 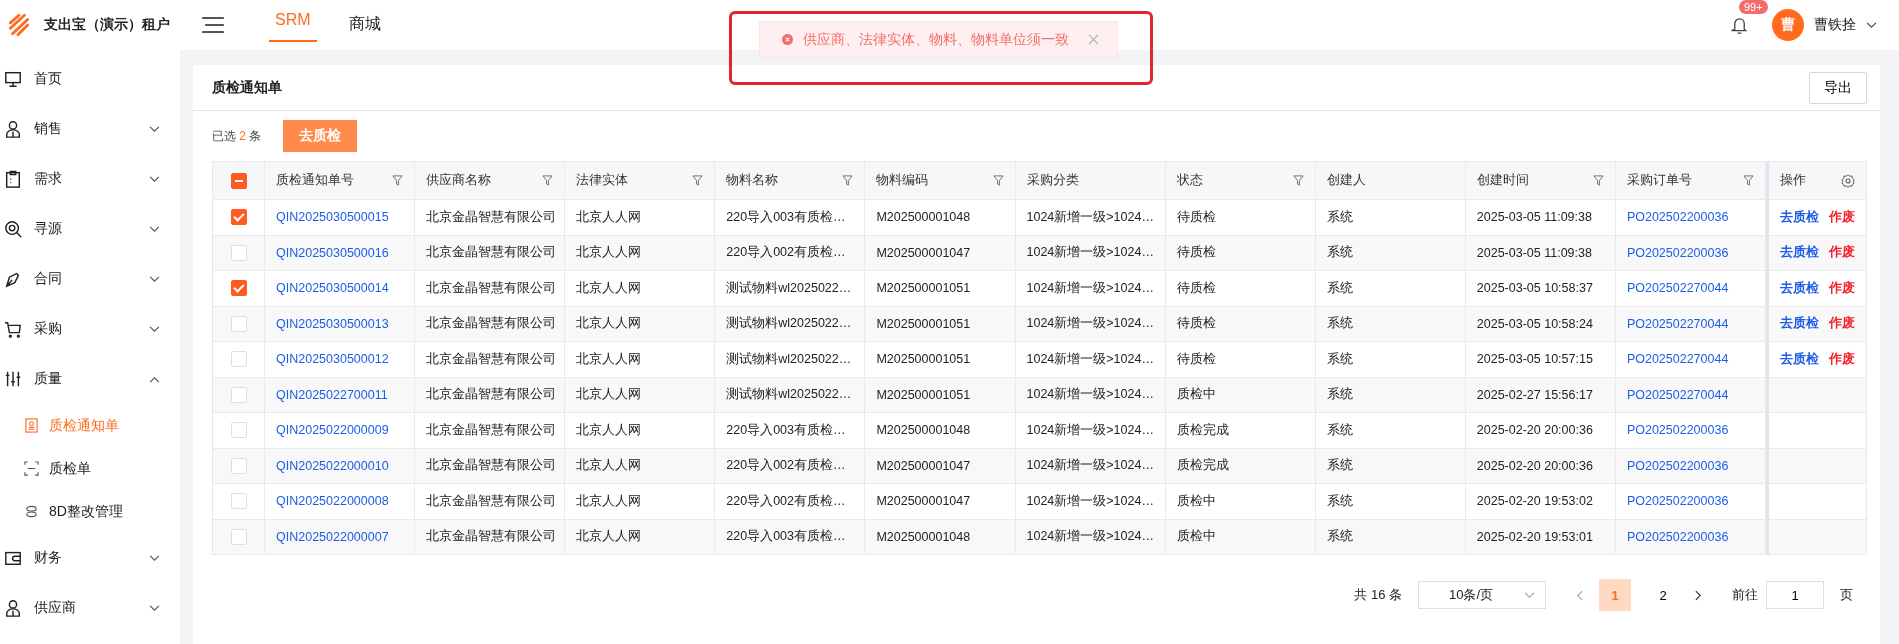 What do you see at coordinates (332, 536) in the screenshot?
I see `notice-number-link: QIN2025022000007` at bounding box center [332, 536].